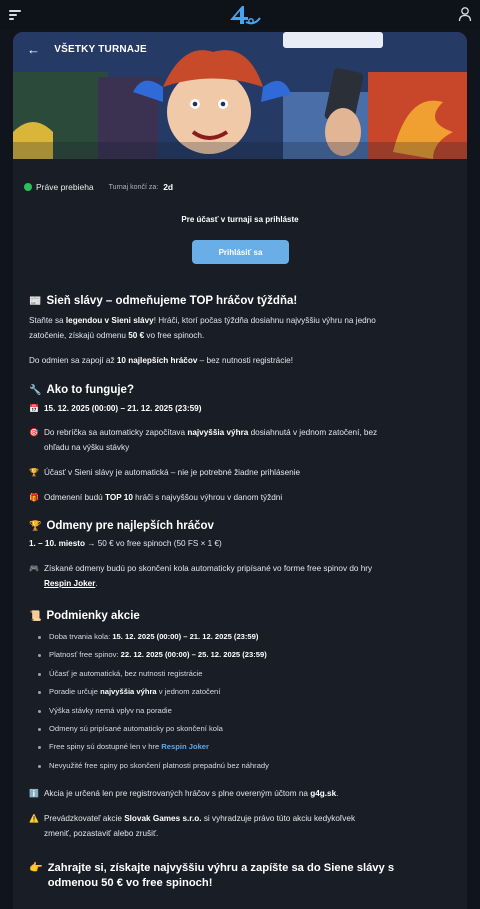  What do you see at coordinates (65, 187) in the screenshot?
I see `status-live-label: Práve prebieha` at bounding box center [65, 187].